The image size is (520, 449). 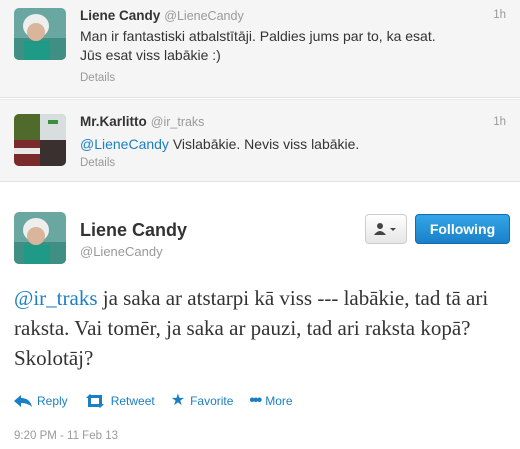 What do you see at coordinates (142, 121) in the screenshot?
I see `author-name: Mr.Karlitto @ir_traks` at bounding box center [142, 121].